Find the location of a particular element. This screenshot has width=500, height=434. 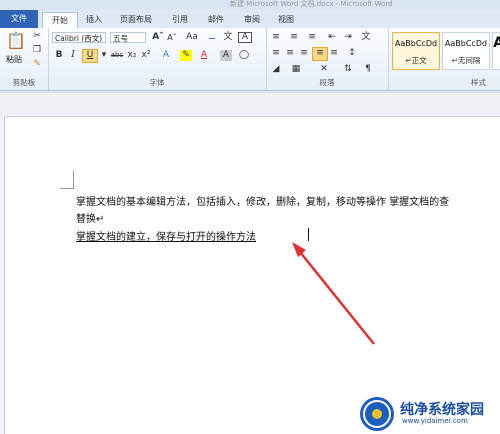

annotation-arrow is located at coordinates (333, 293).